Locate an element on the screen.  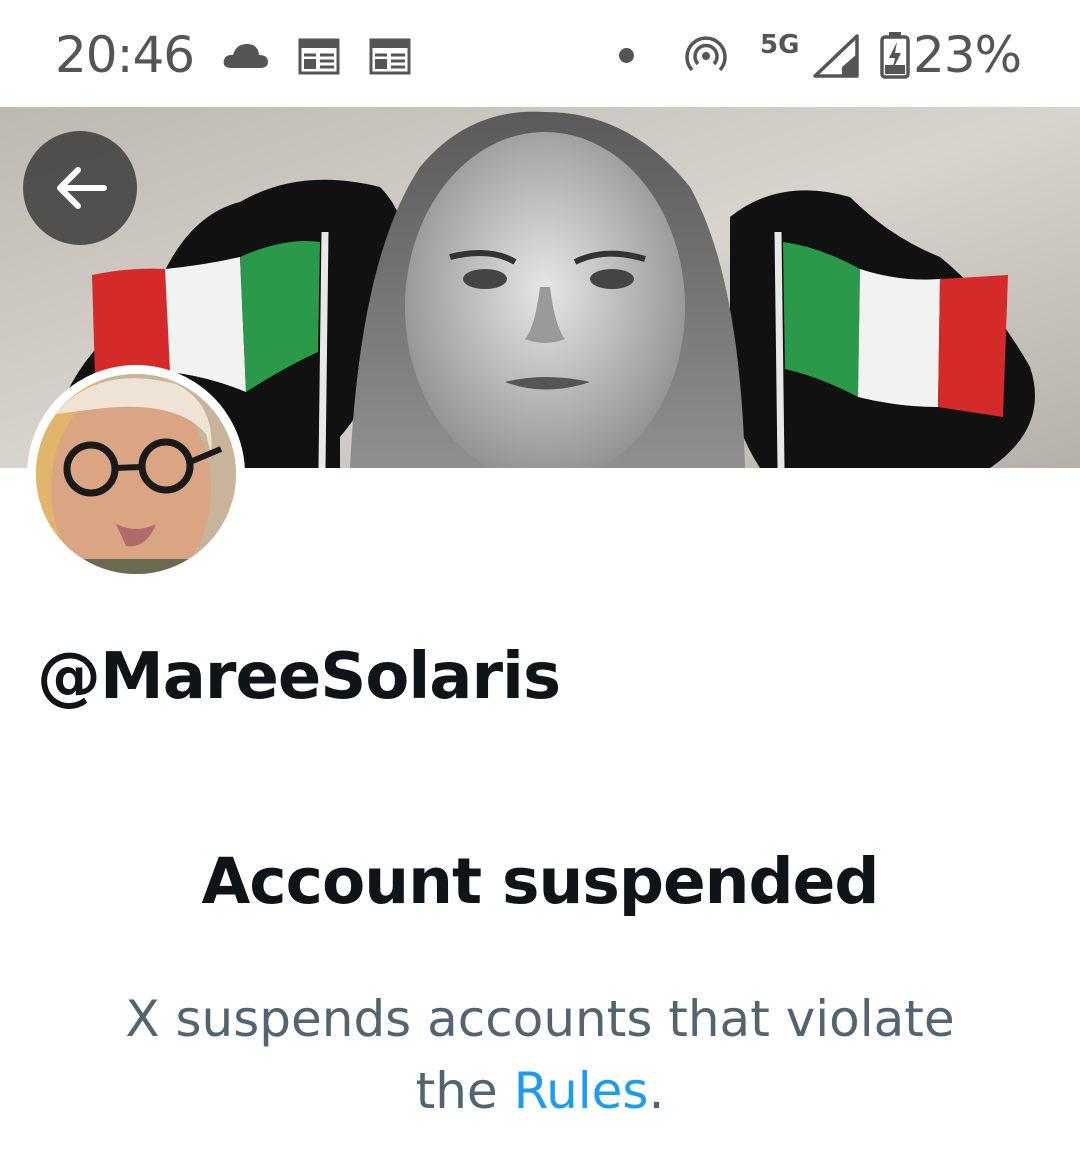
avatar-image is located at coordinates (136, 474).